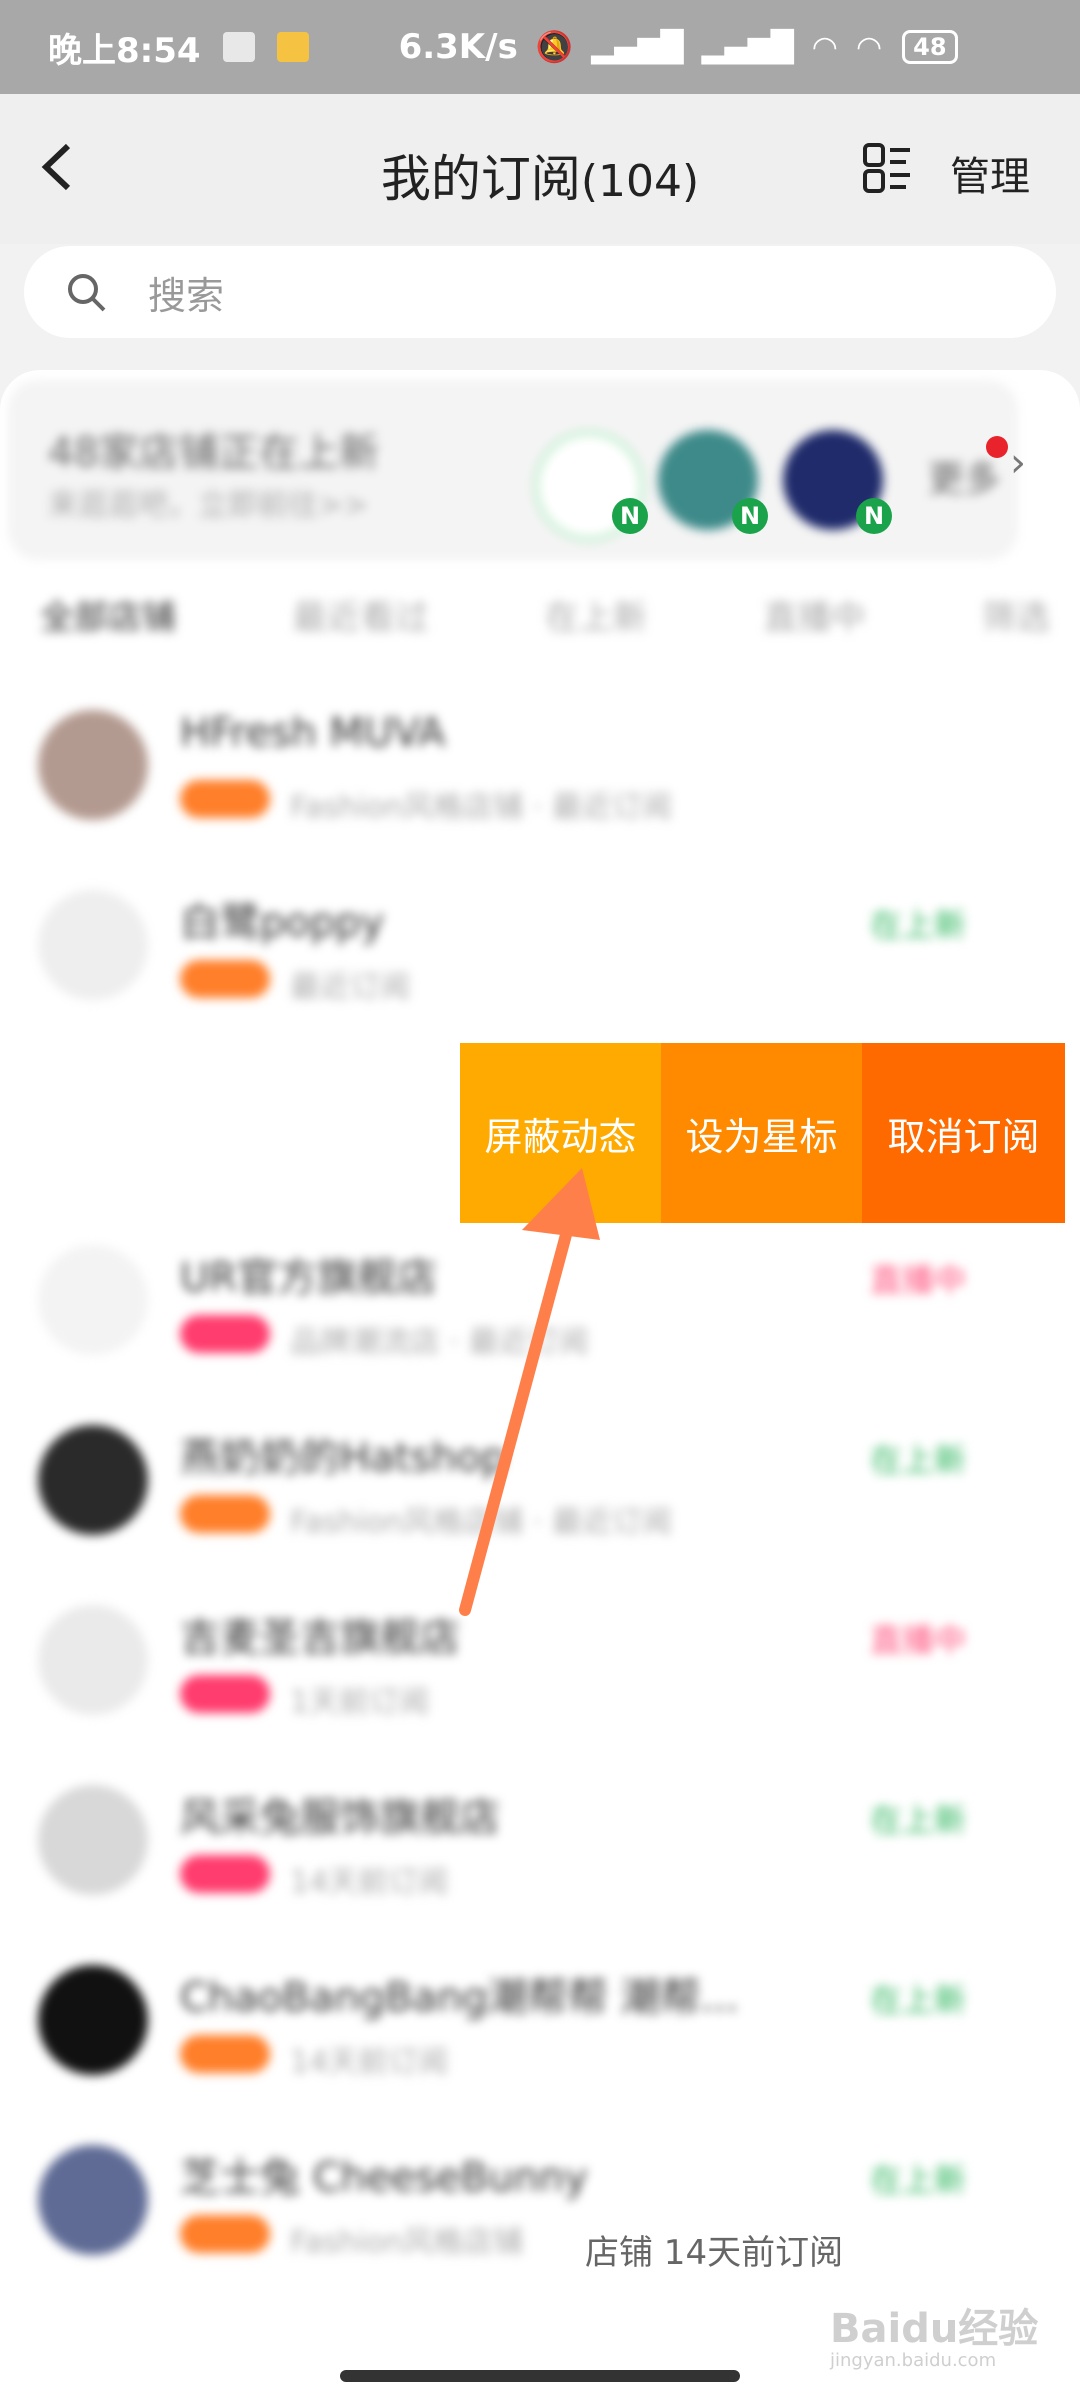  I want to click on shop-name: 燕奶奶的Hatshop, so click(343, 1458).